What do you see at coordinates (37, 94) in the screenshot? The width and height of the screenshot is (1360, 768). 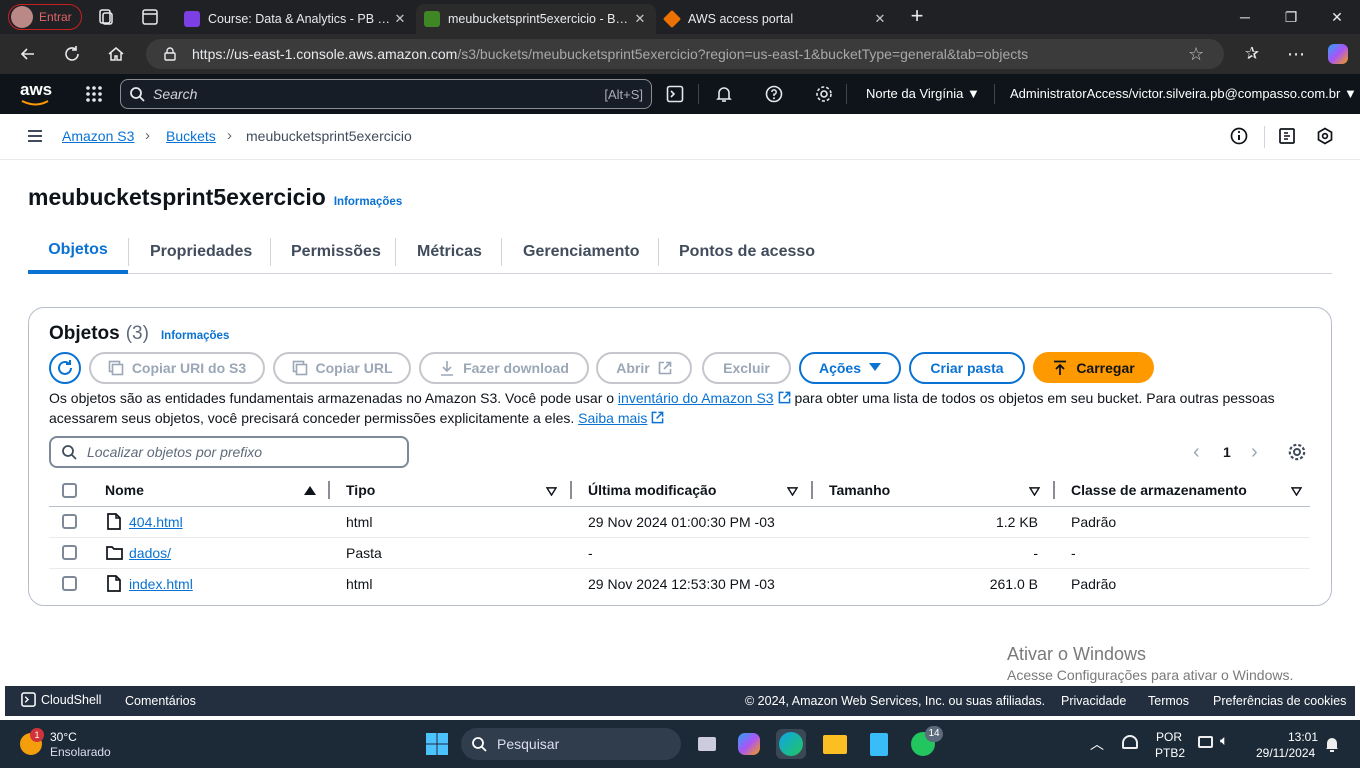 I see `aws-logo: aws` at bounding box center [37, 94].